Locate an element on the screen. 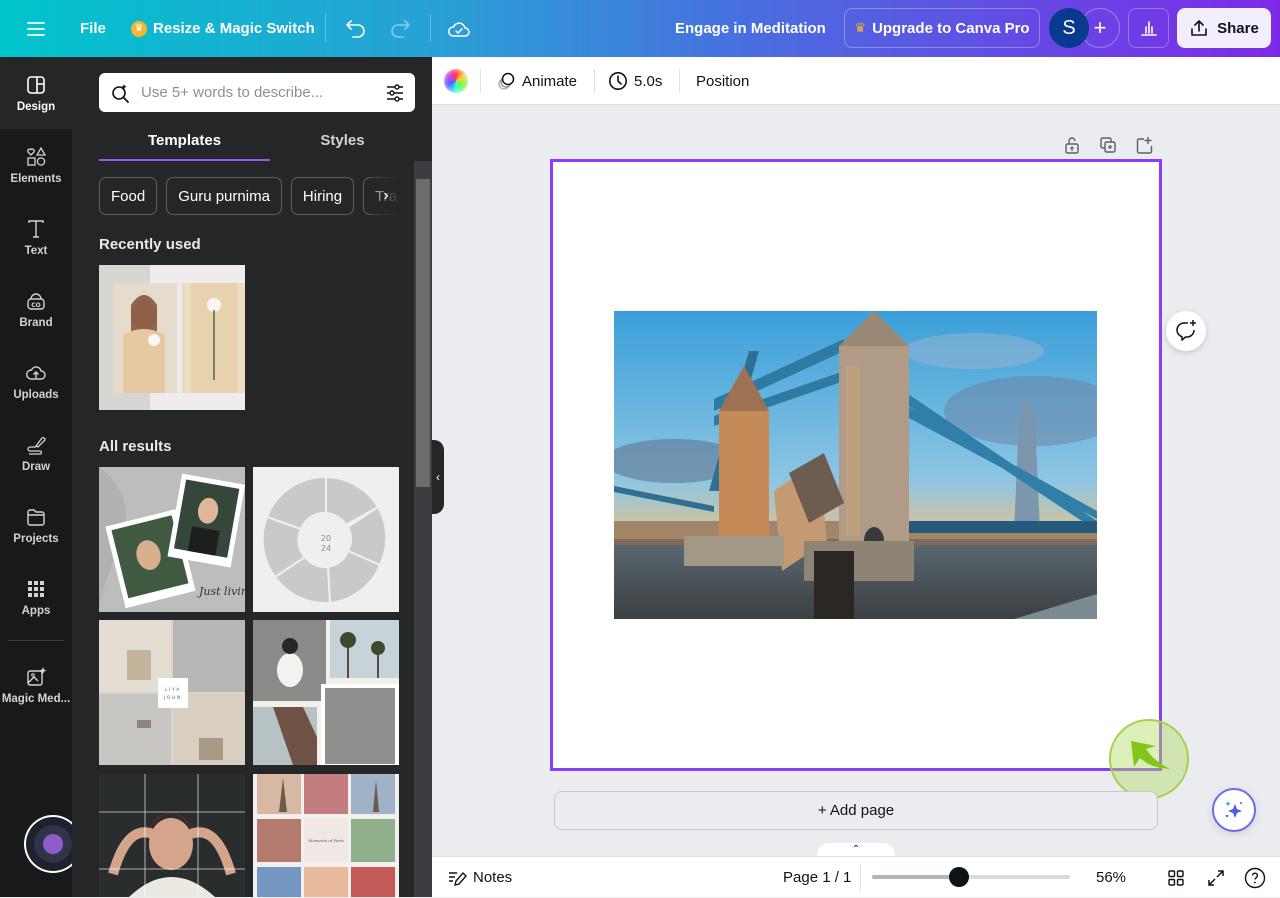 The image size is (1280, 898). animate-button: Animate is located at coordinates (536, 81).